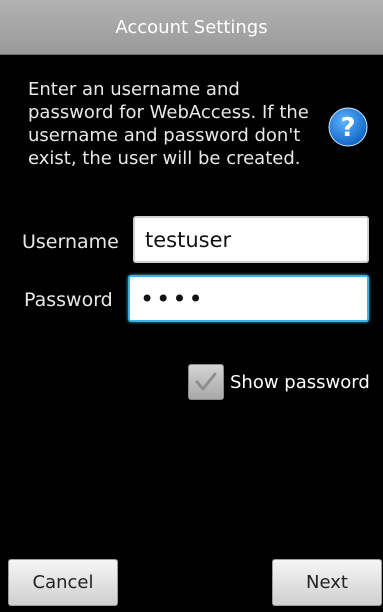 The width and height of the screenshot is (383, 612). Describe the element at coordinates (68, 300) in the screenshot. I see `password-label: Password` at that location.